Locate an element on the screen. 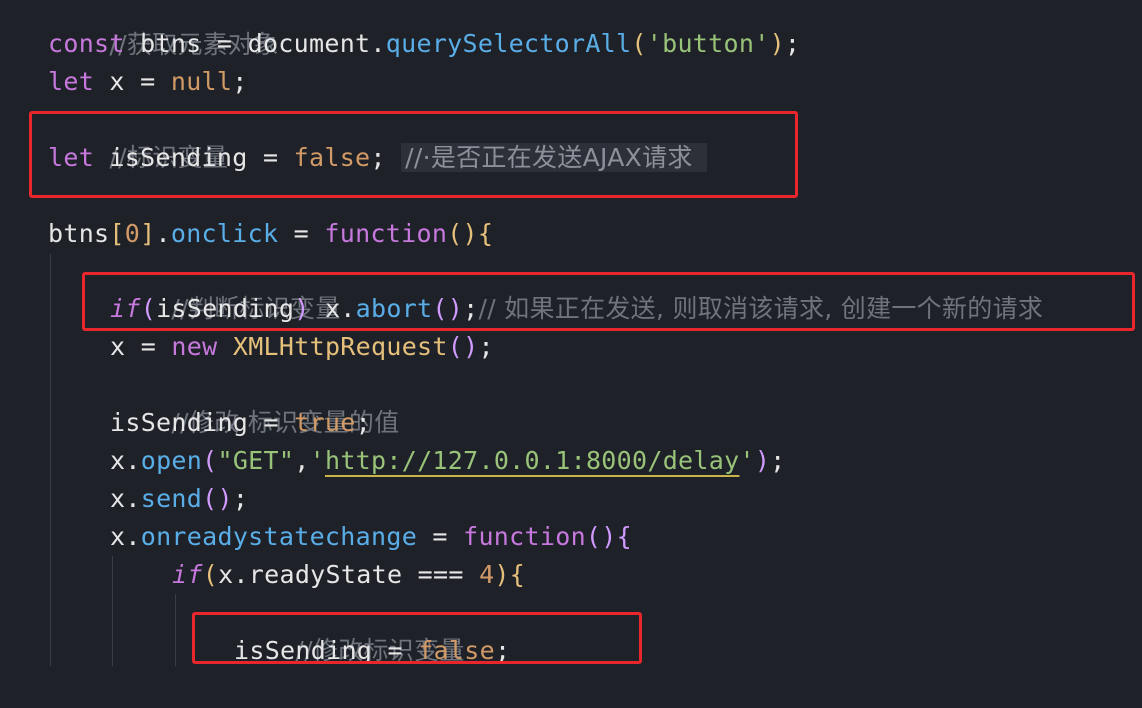 Image resolution: width=1142 pixels, height=708 pixels. keyword: new is located at coordinates (194, 346).